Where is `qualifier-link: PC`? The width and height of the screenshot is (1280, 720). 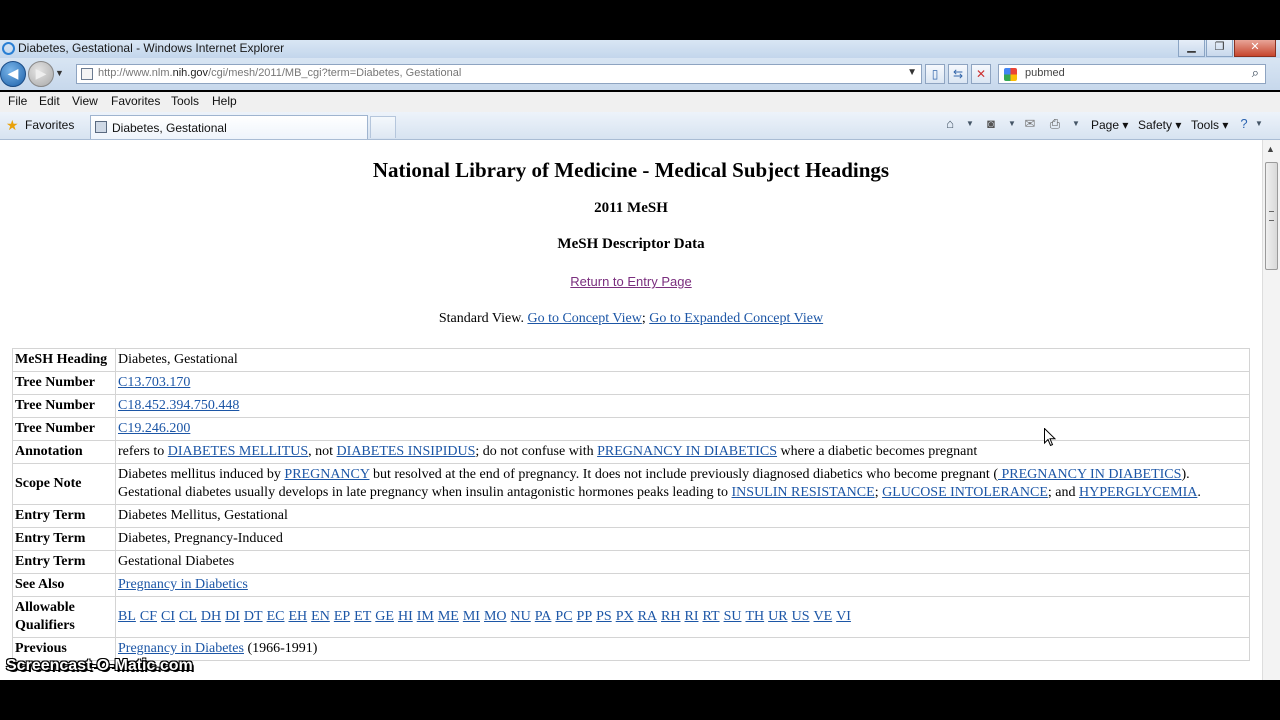
qualifier-link: PC is located at coordinates (563, 616).